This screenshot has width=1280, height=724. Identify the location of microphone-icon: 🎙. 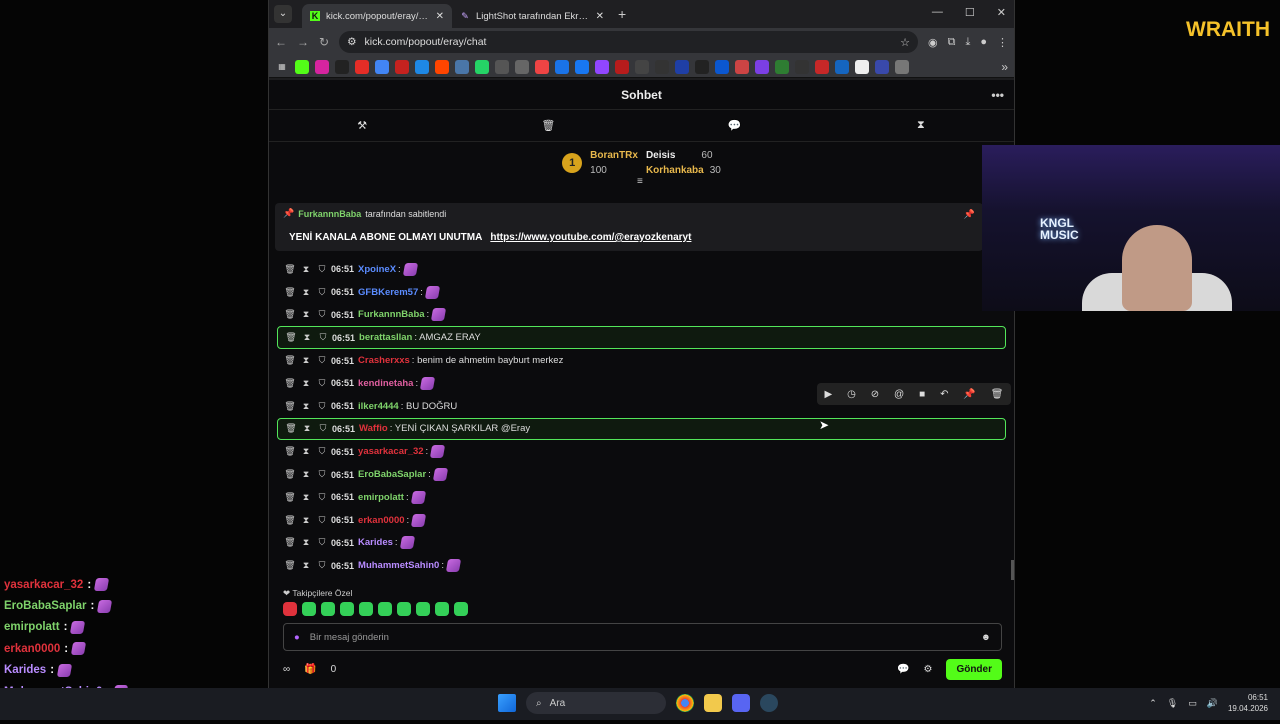
(1172, 703).